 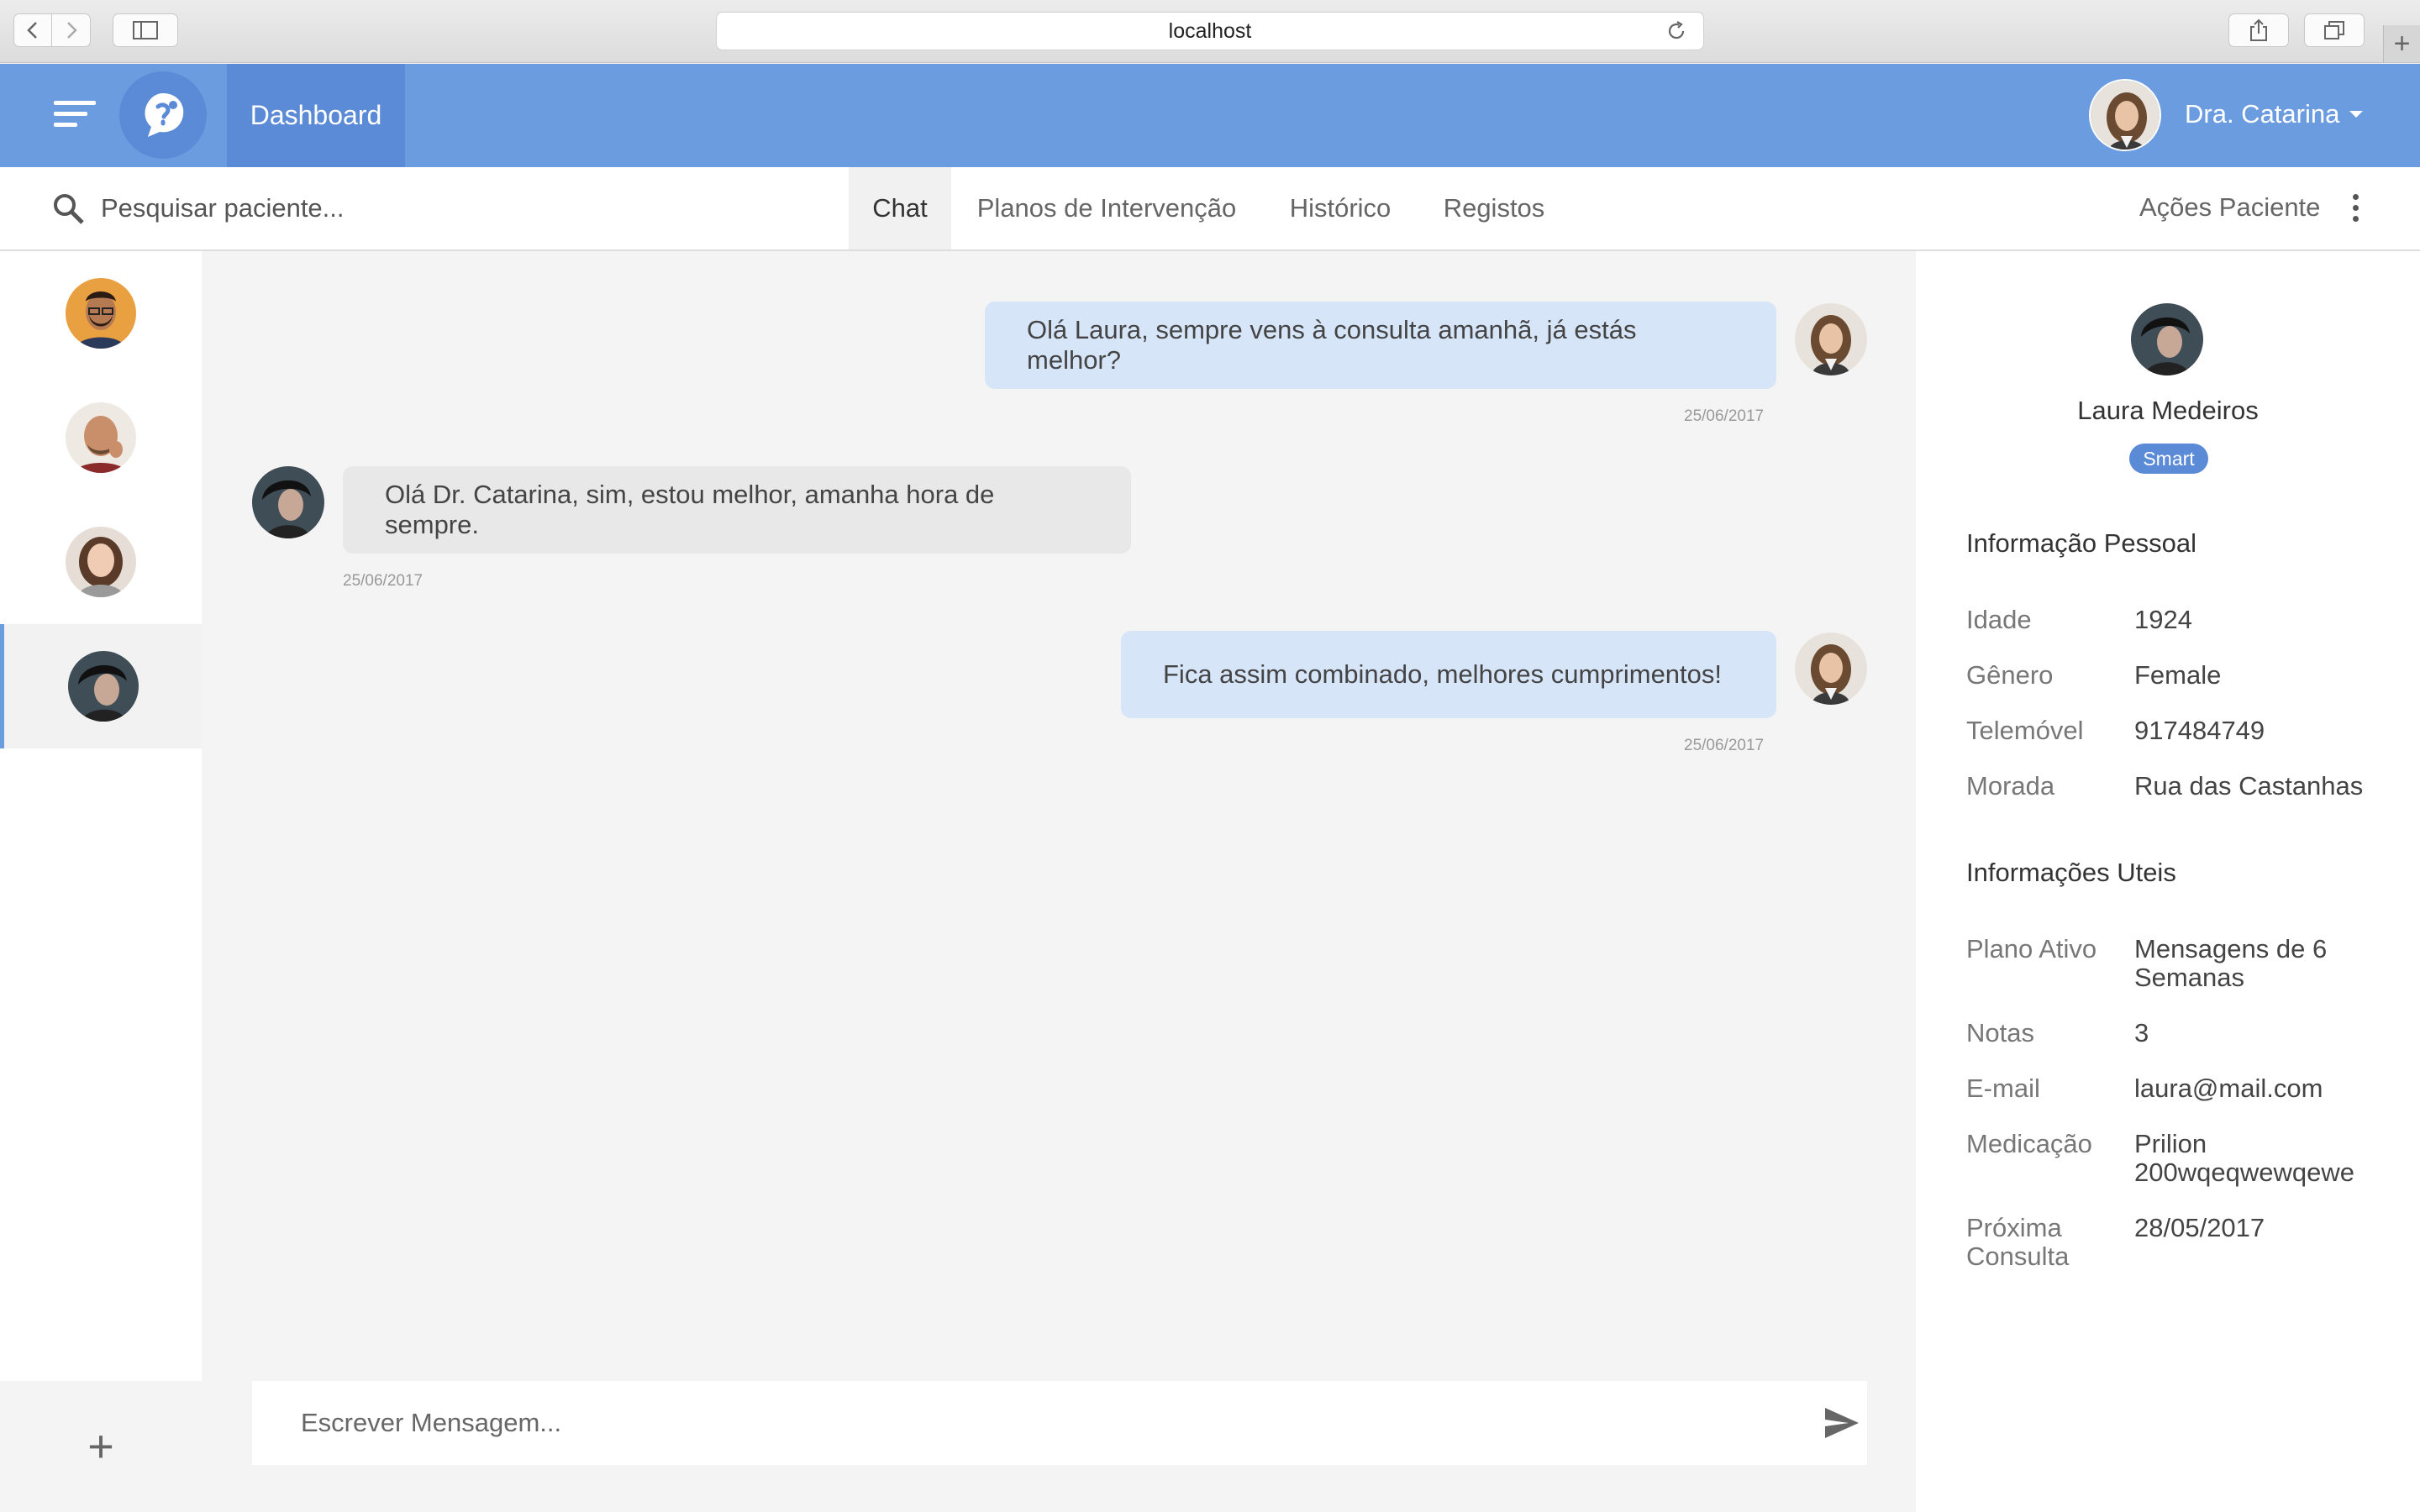 I want to click on info-row-age: Idade 1924, so click(x=2184, y=620).